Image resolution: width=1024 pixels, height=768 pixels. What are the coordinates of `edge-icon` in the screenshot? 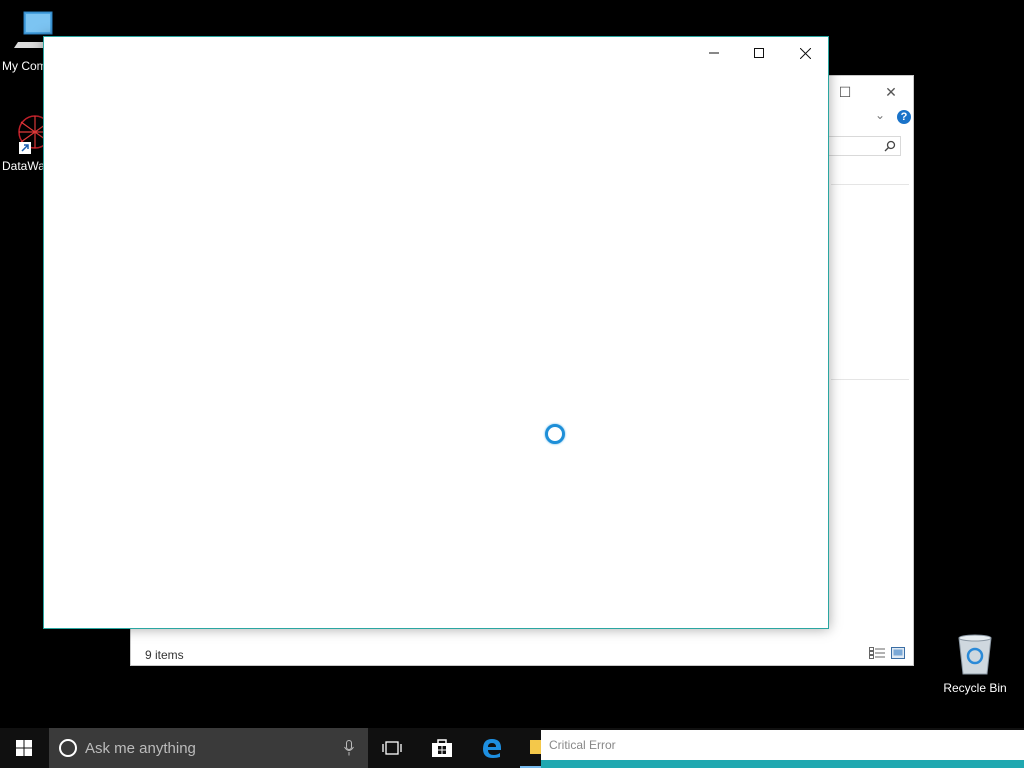 It's located at (492, 748).